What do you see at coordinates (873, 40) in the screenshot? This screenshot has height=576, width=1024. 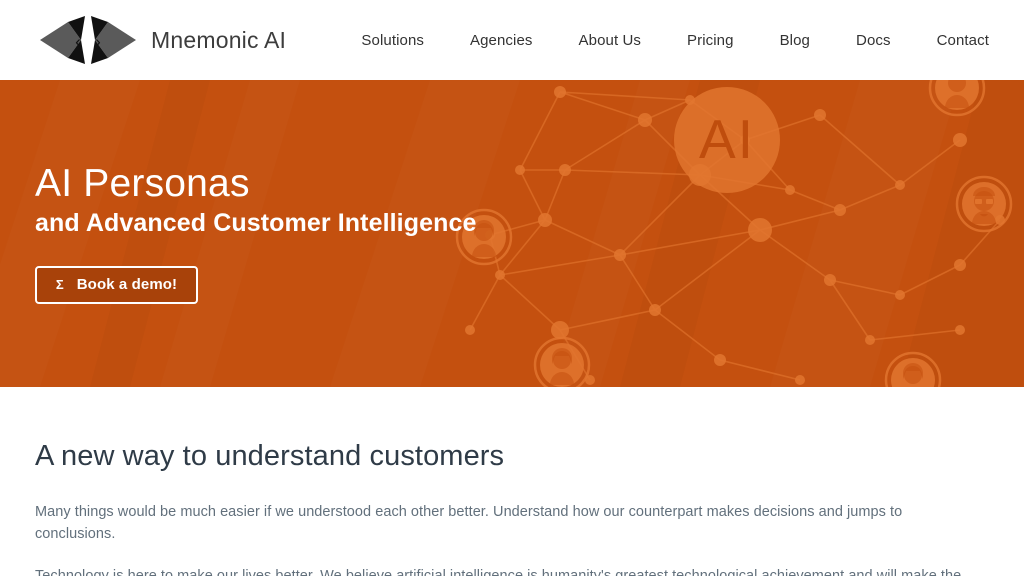 I see `nav-item-docs: Docs` at bounding box center [873, 40].